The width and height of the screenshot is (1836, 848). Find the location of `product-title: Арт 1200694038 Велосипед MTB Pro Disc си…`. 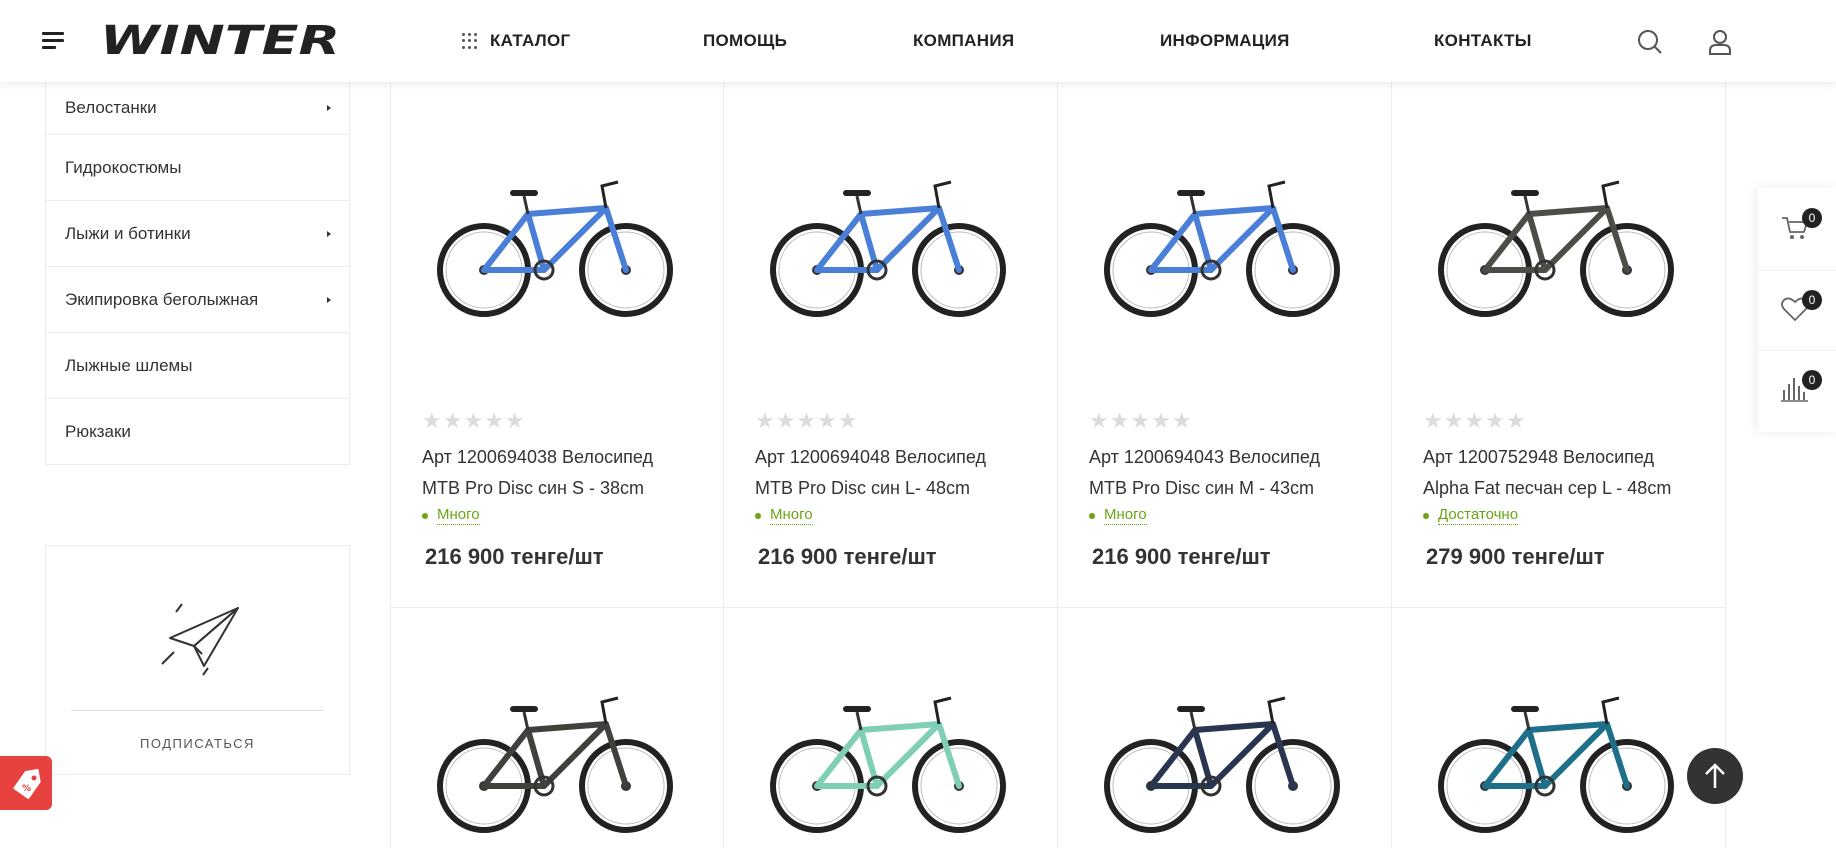

product-title: Арт 1200694038 Велосипед MTB Pro Disc си… is located at coordinates (572, 473).